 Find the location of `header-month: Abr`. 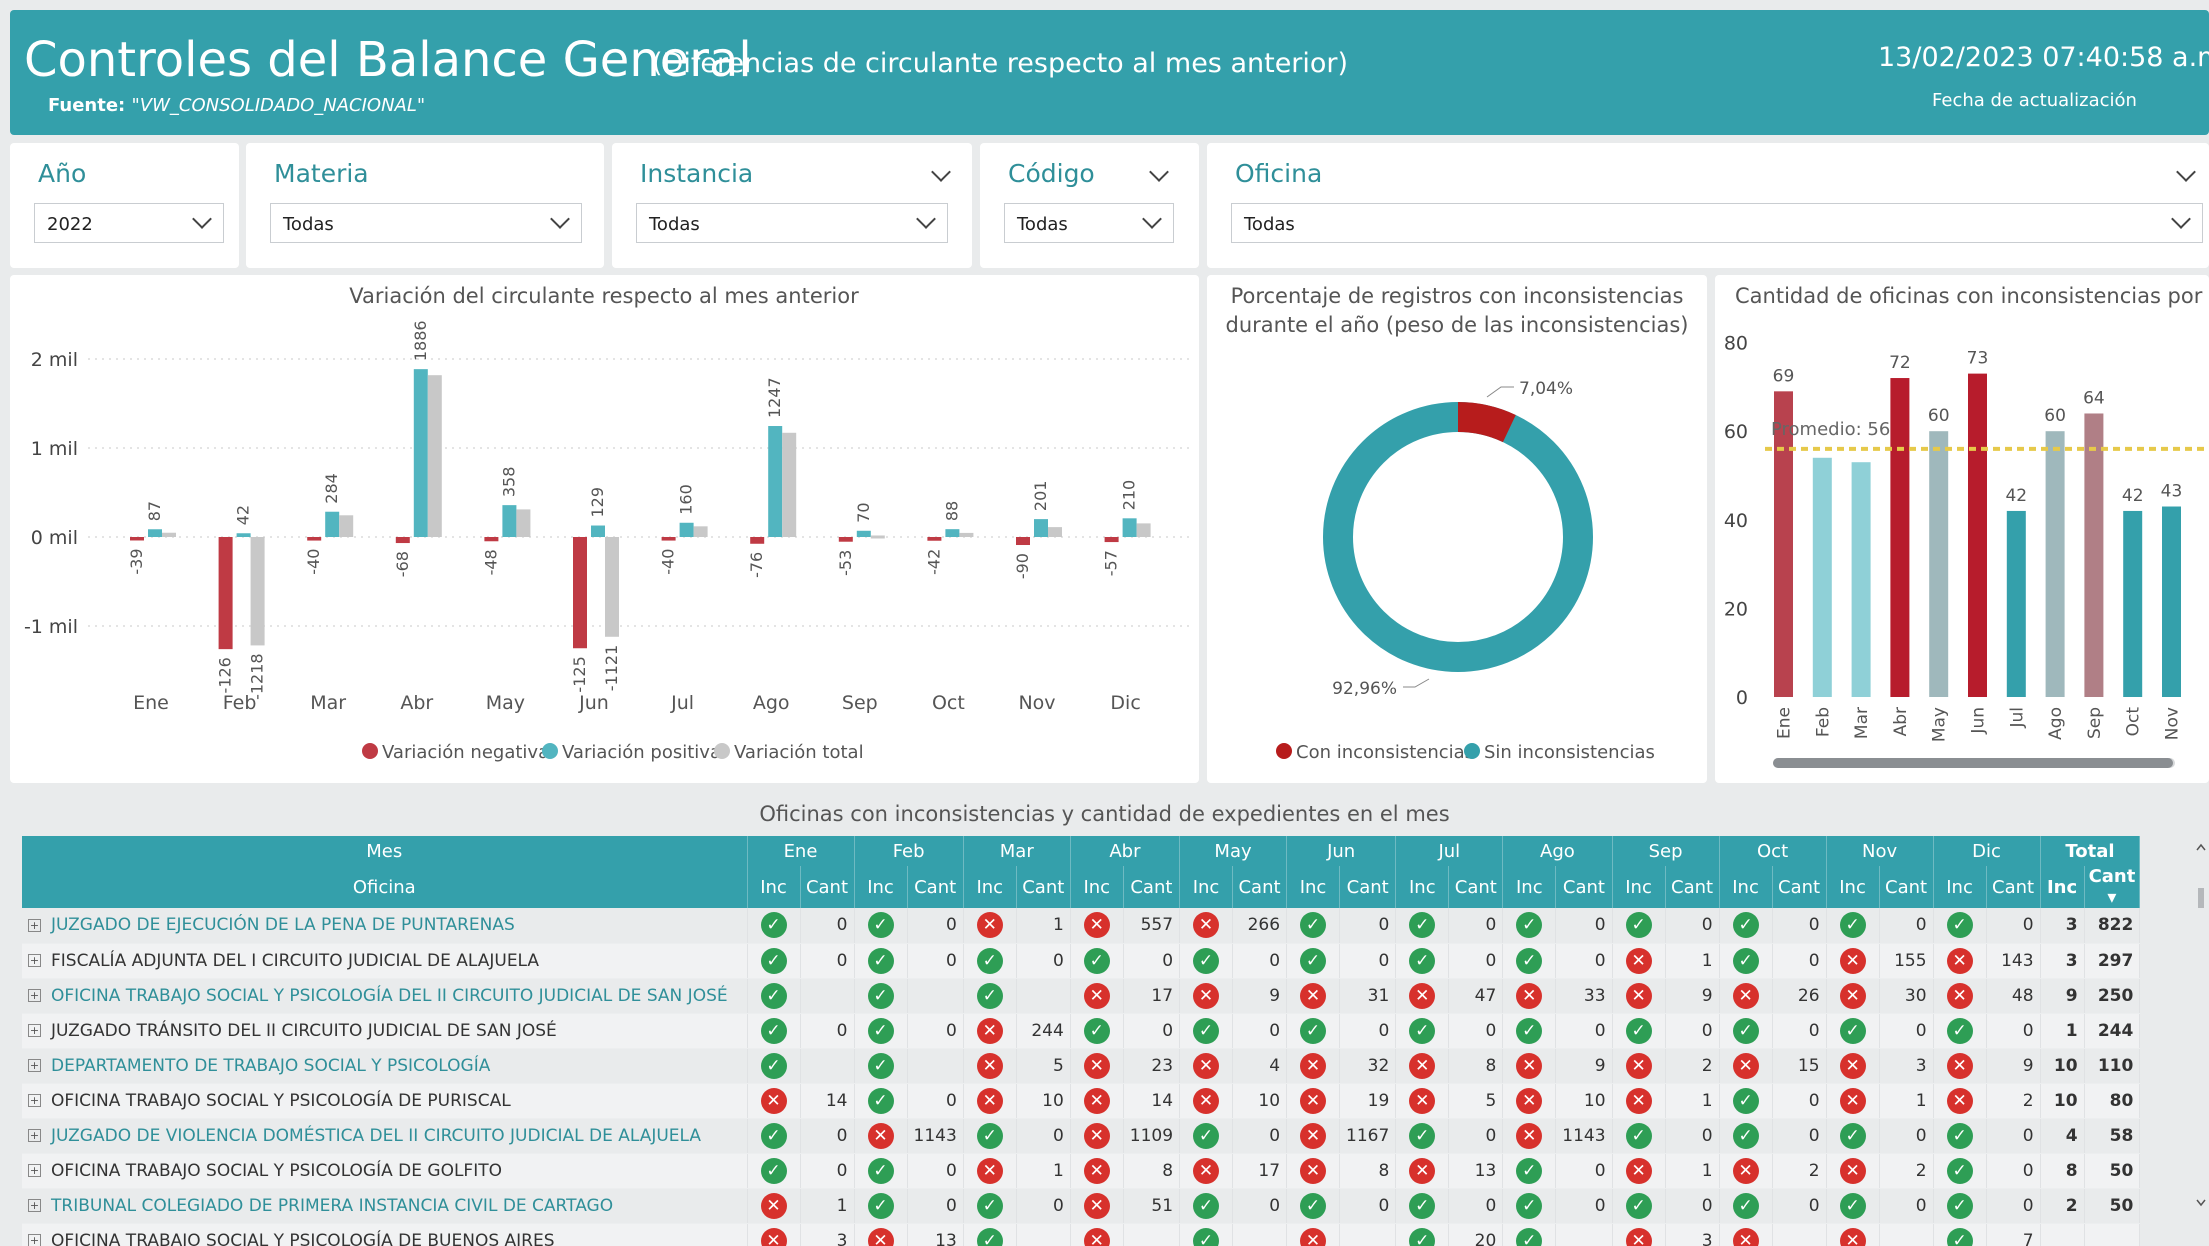

header-month: Abr is located at coordinates (1125, 851).